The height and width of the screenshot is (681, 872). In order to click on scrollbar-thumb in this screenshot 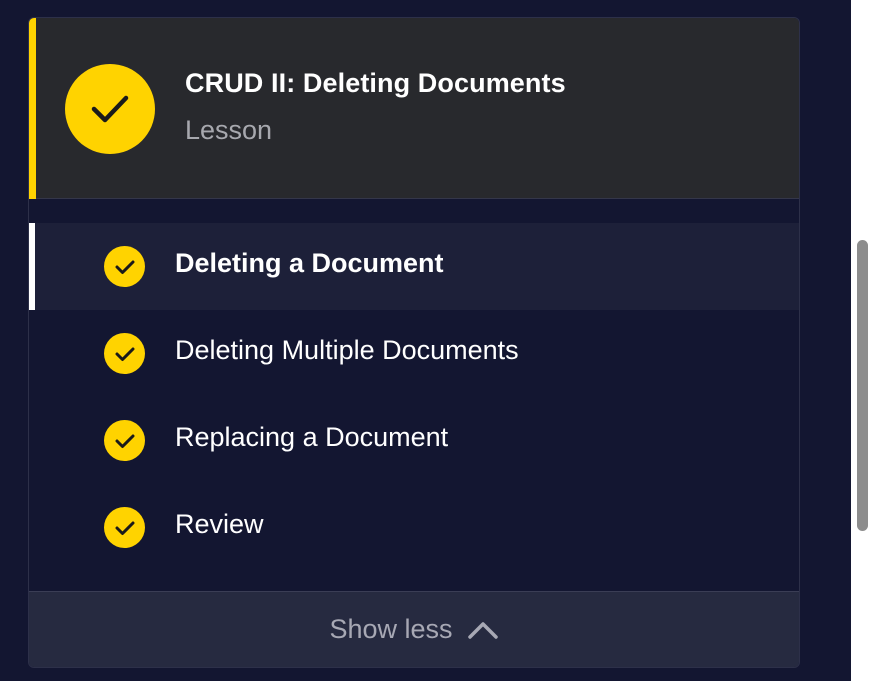, I will do `click(862, 385)`.